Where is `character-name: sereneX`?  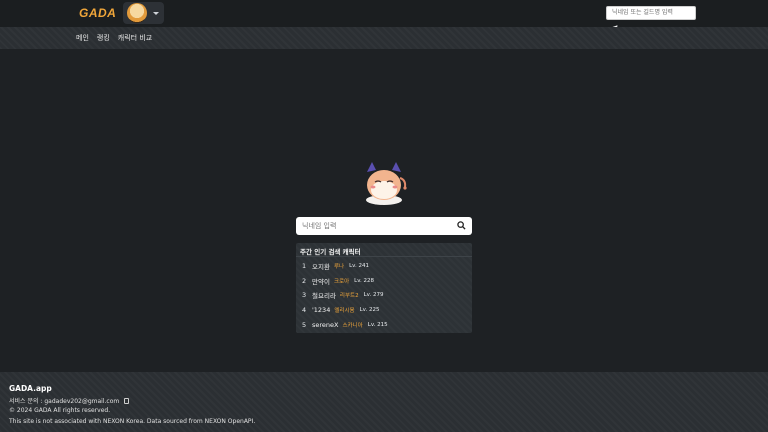 character-name: sereneX is located at coordinates (325, 324).